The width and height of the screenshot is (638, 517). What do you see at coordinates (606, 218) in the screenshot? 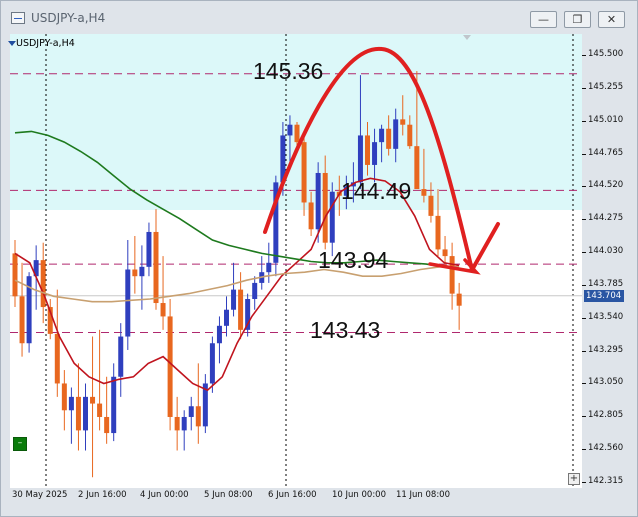
I see `price-label: 144.275` at bounding box center [606, 218].